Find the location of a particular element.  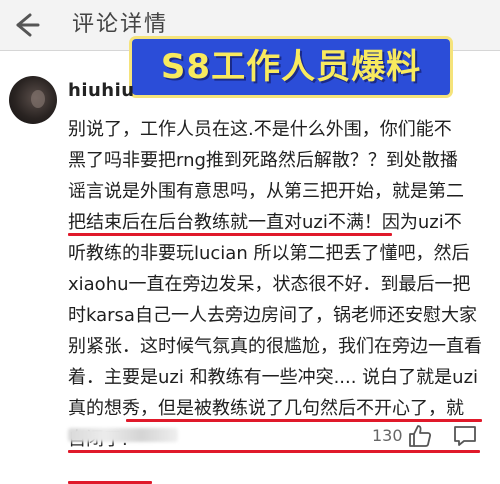

username: hiuhiu is located at coordinates (101, 90).